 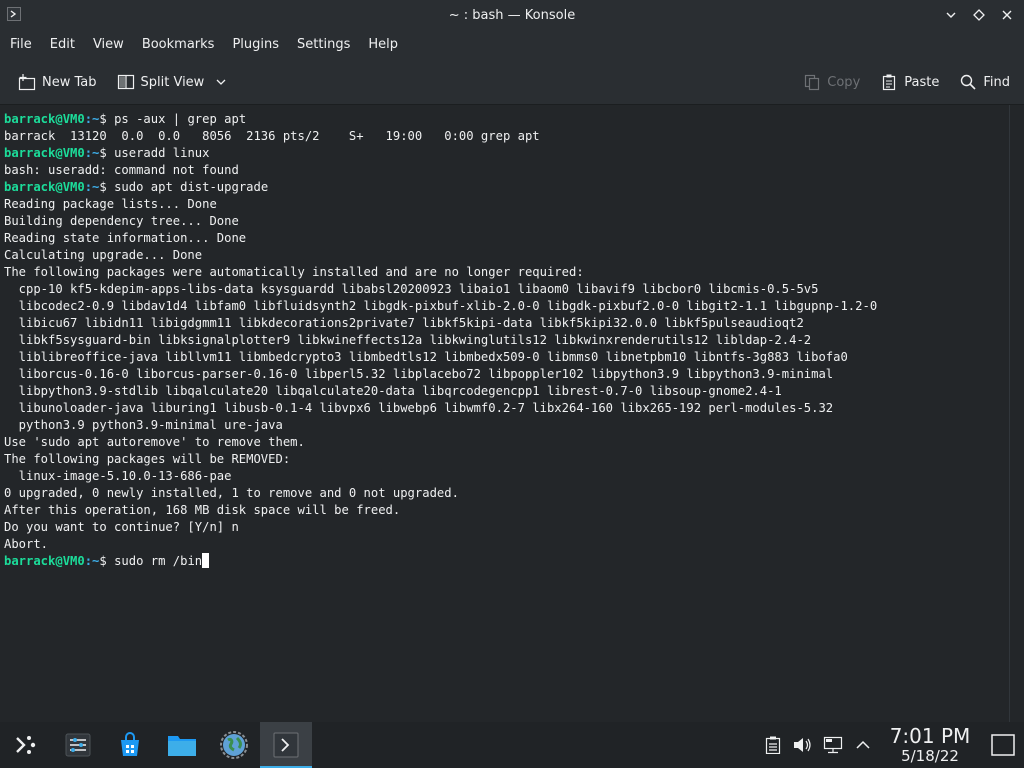 What do you see at coordinates (26, 544) in the screenshot?
I see `output-text: Abort.` at bounding box center [26, 544].